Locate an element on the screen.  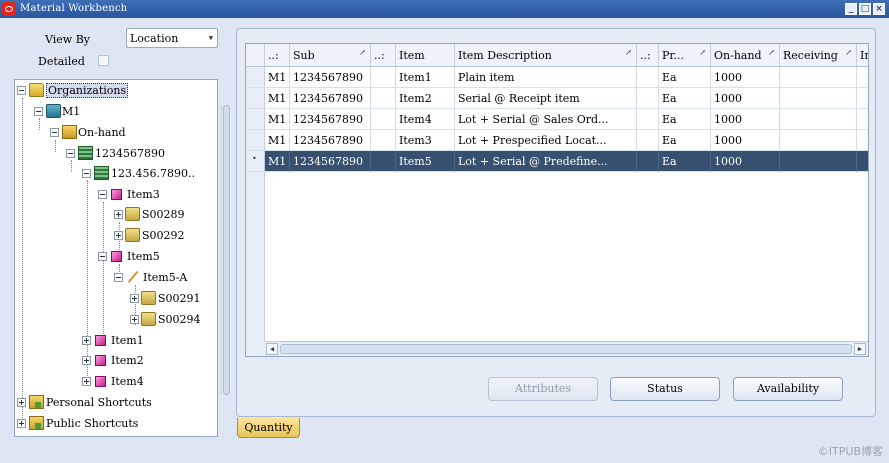
tree-scrollbar is located at coordinates (226, 250).